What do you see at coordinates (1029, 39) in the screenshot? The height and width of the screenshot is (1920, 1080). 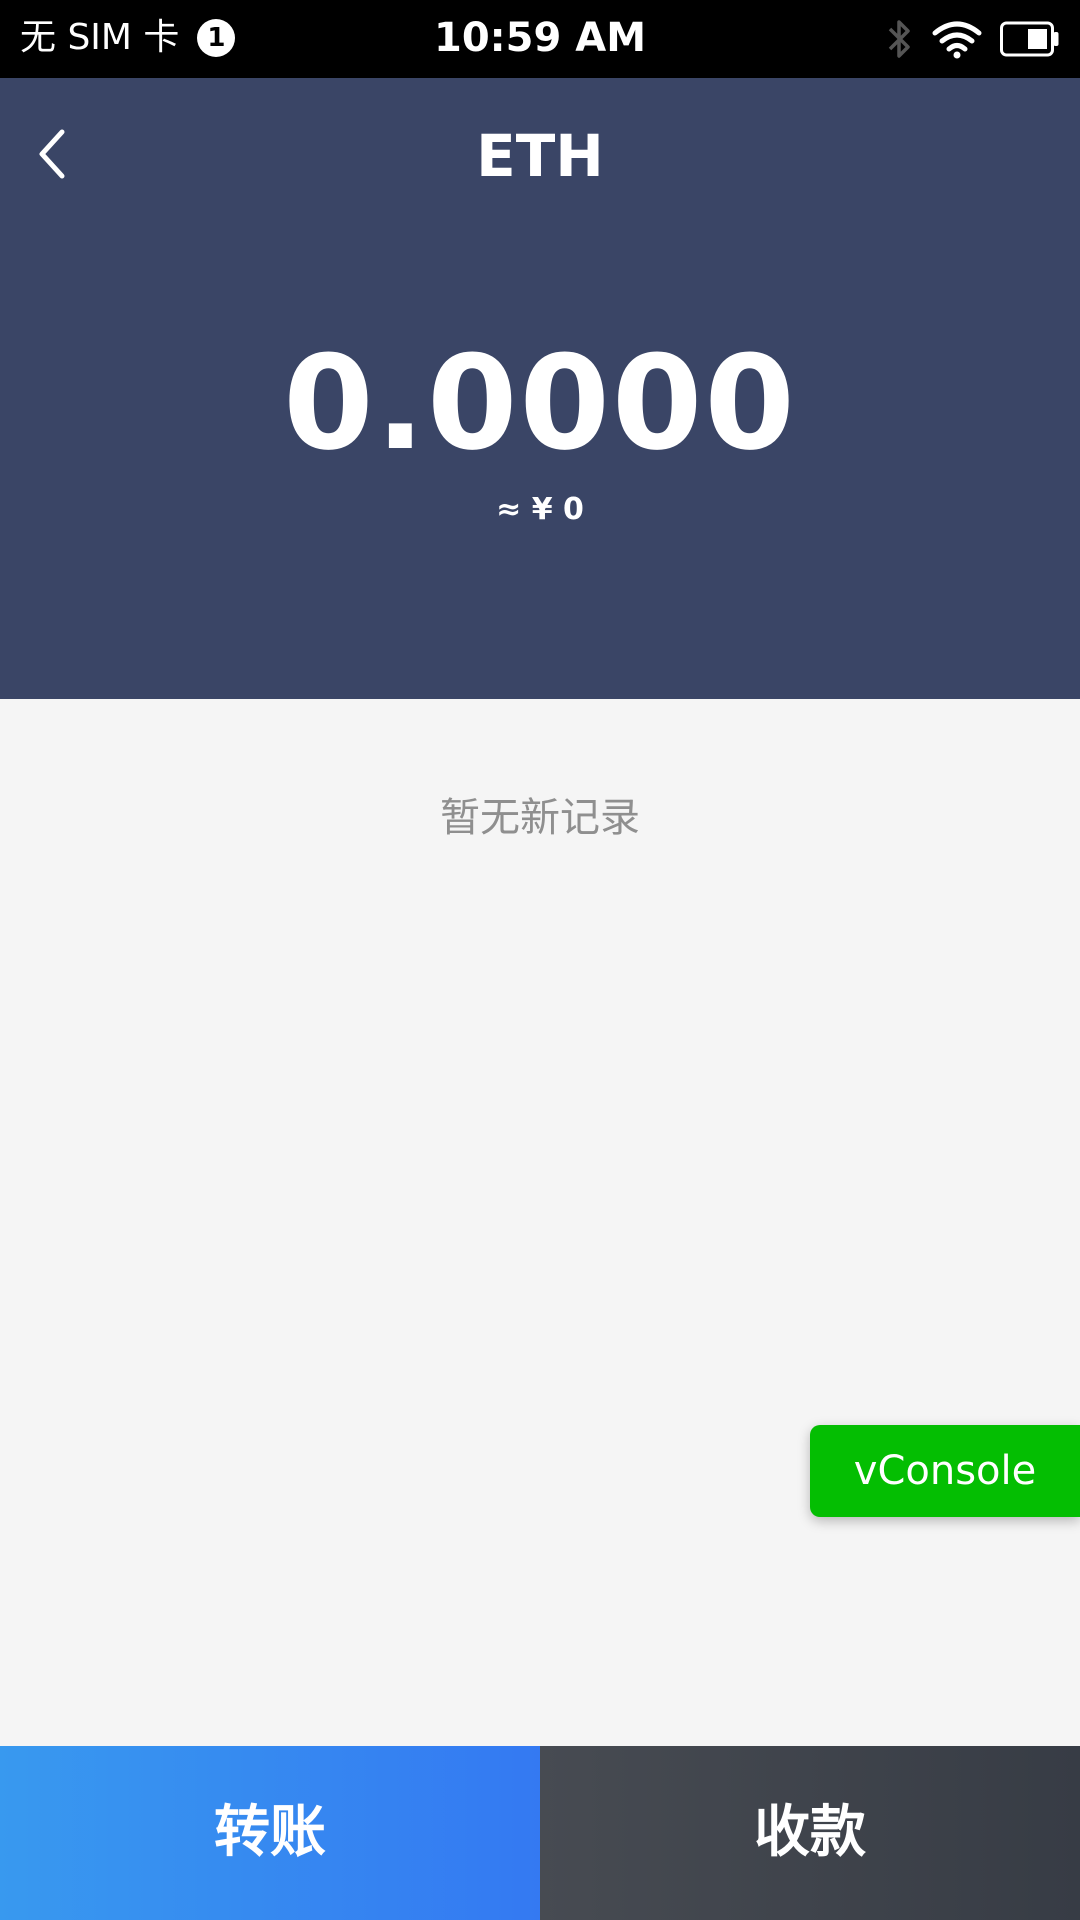 I see `battery-icon` at bounding box center [1029, 39].